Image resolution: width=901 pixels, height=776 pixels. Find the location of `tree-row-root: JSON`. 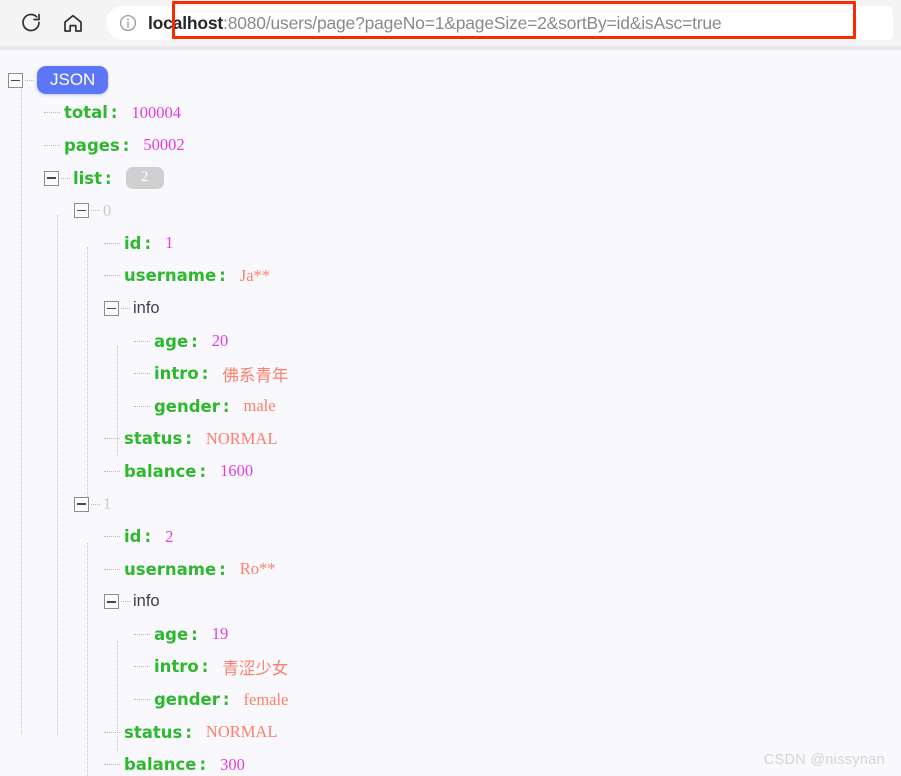

tree-row-root: JSON is located at coordinates (450, 80).